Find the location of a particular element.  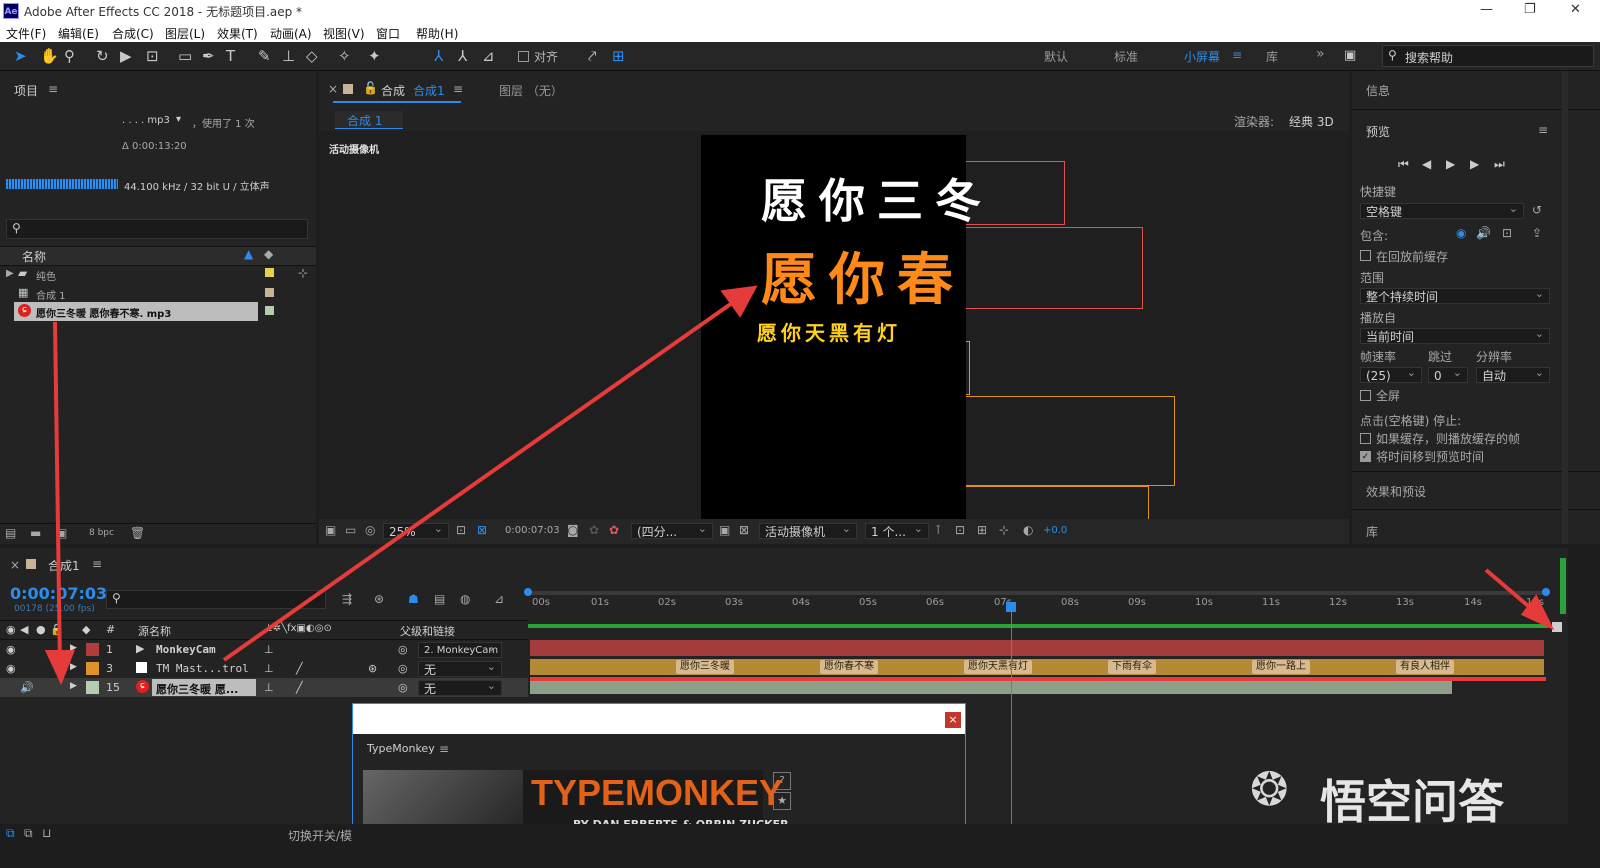

annotation-arrow-up is located at coordinates (483, 478).